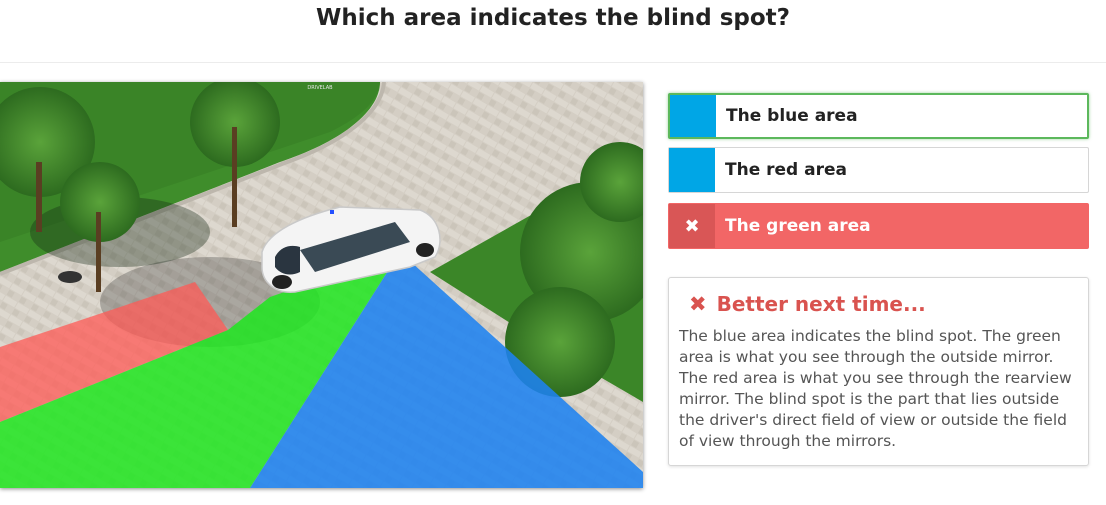  I want to click on answer-label: The green area, so click(798, 226).